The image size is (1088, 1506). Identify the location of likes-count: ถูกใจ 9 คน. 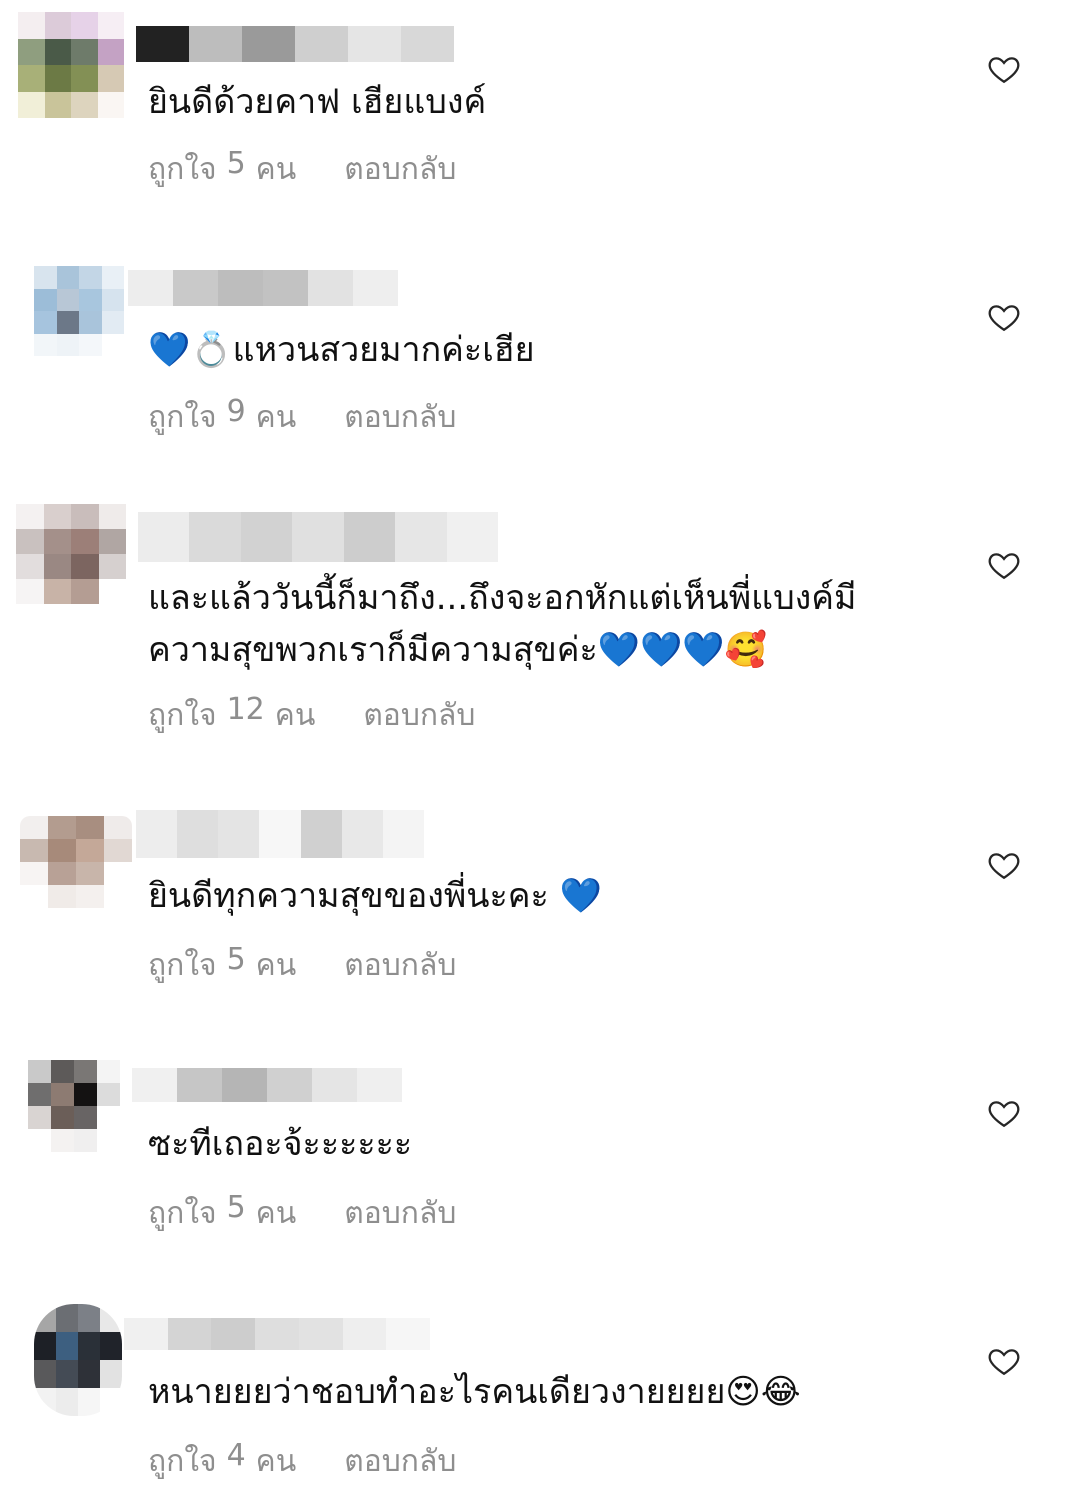
(222, 417).